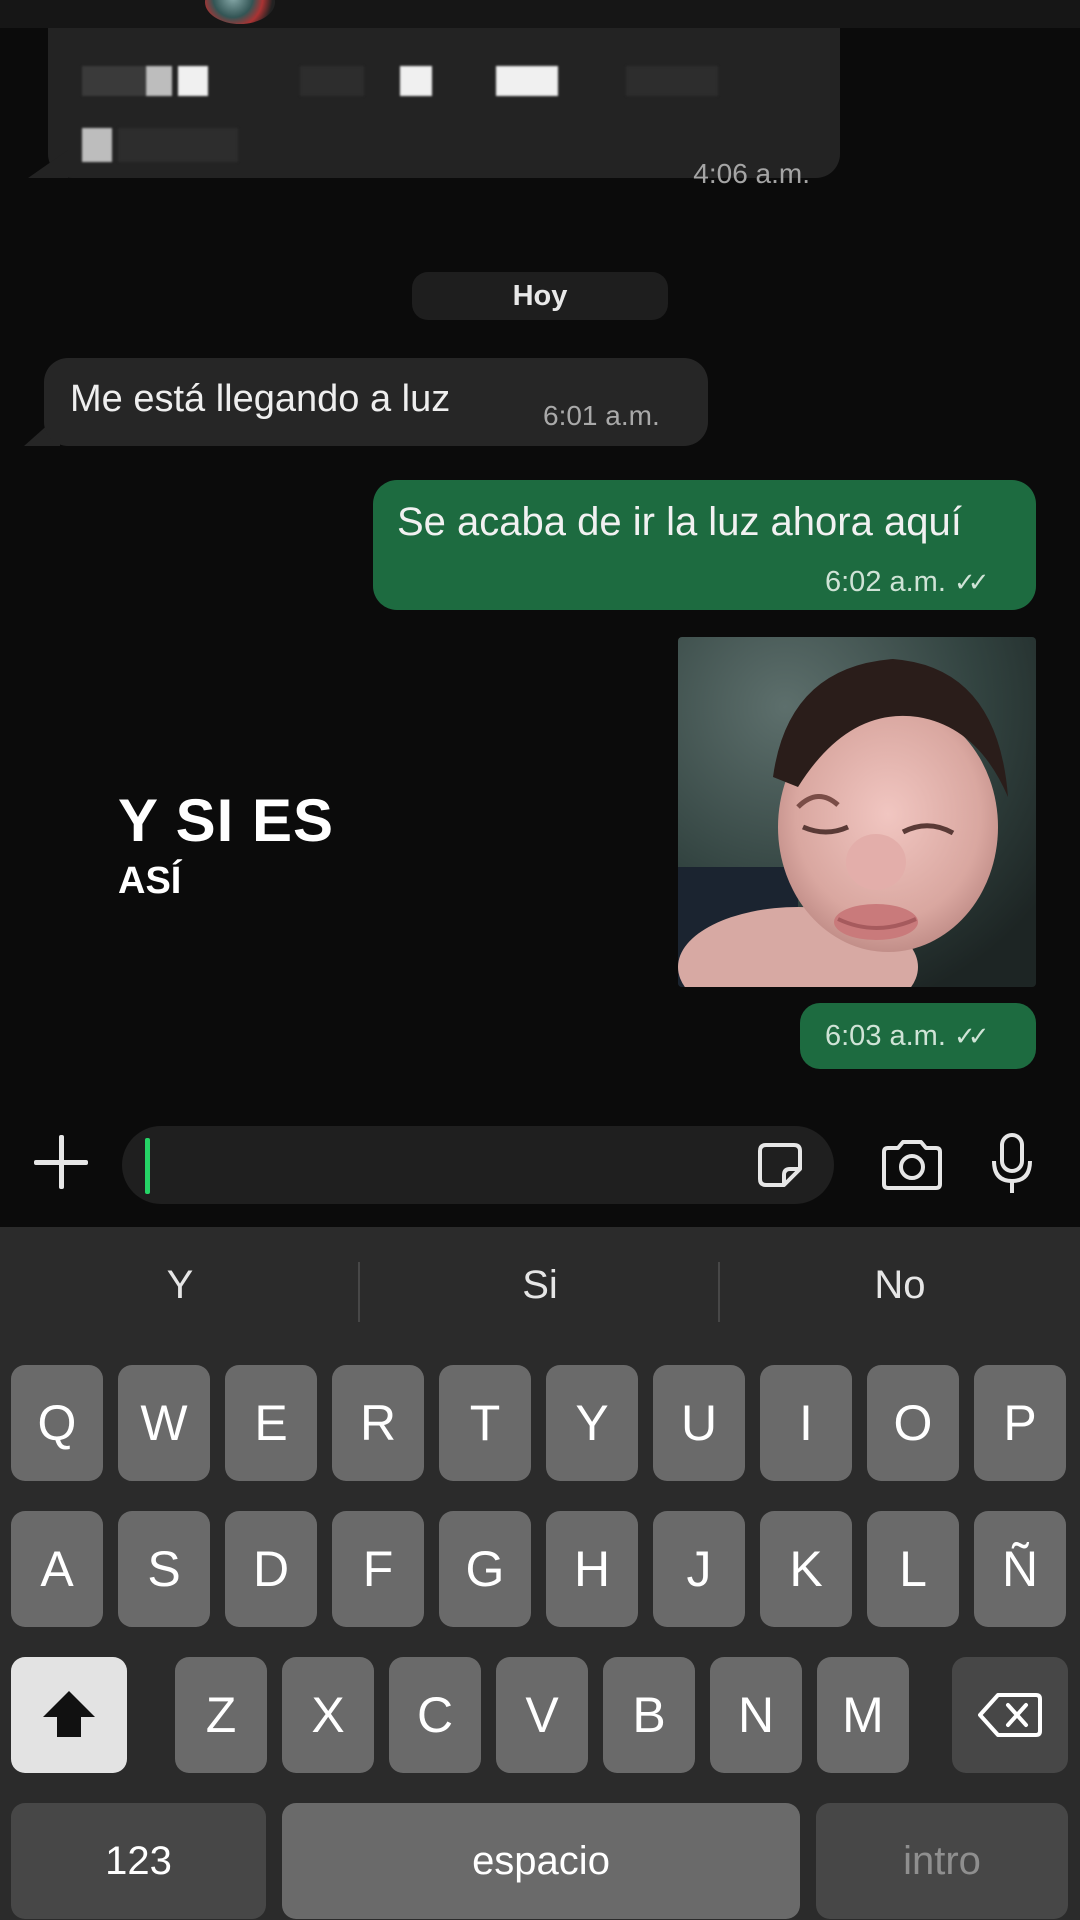  What do you see at coordinates (541, 1861) in the screenshot?
I see `space-key: espacio` at bounding box center [541, 1861].